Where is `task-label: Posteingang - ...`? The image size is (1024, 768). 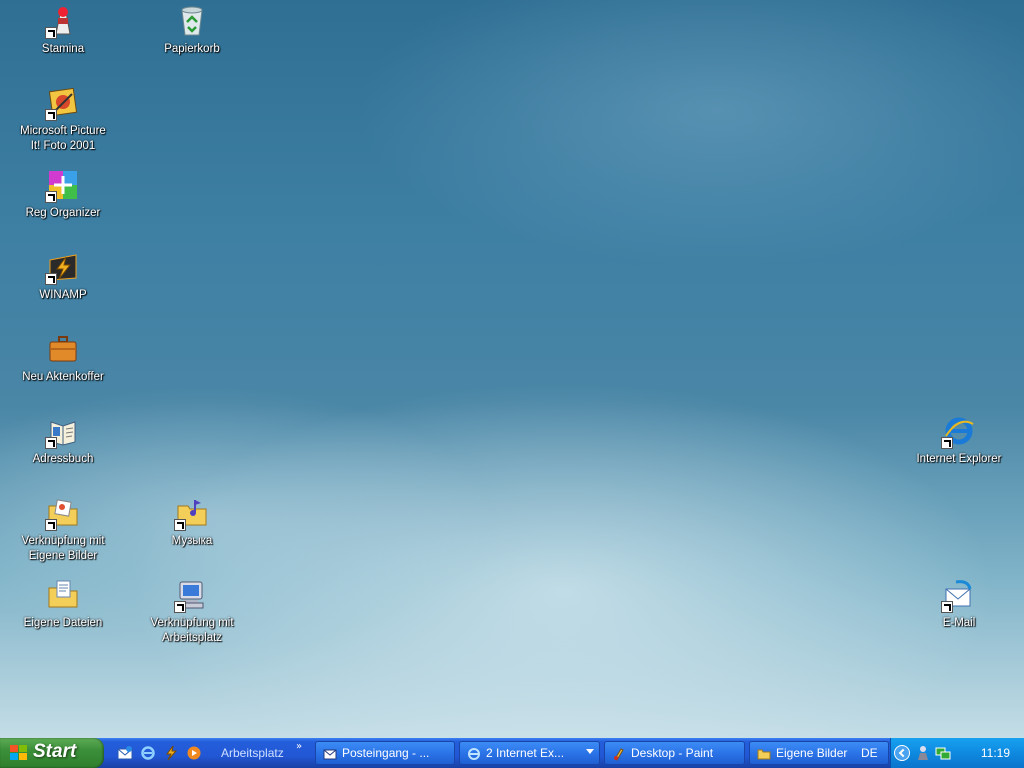
task-label: Posteingang - ... is located at coordinates (386, 753).